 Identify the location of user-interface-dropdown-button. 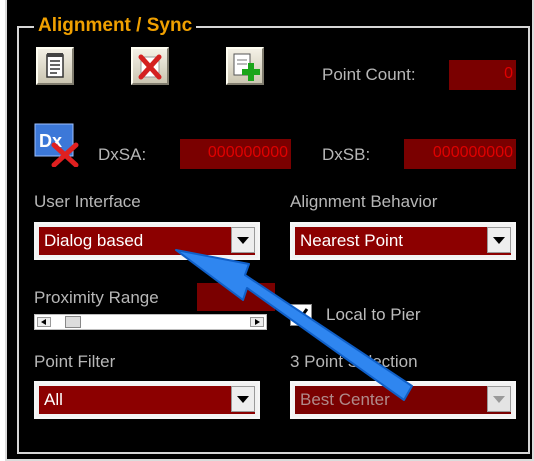
(243, 240).